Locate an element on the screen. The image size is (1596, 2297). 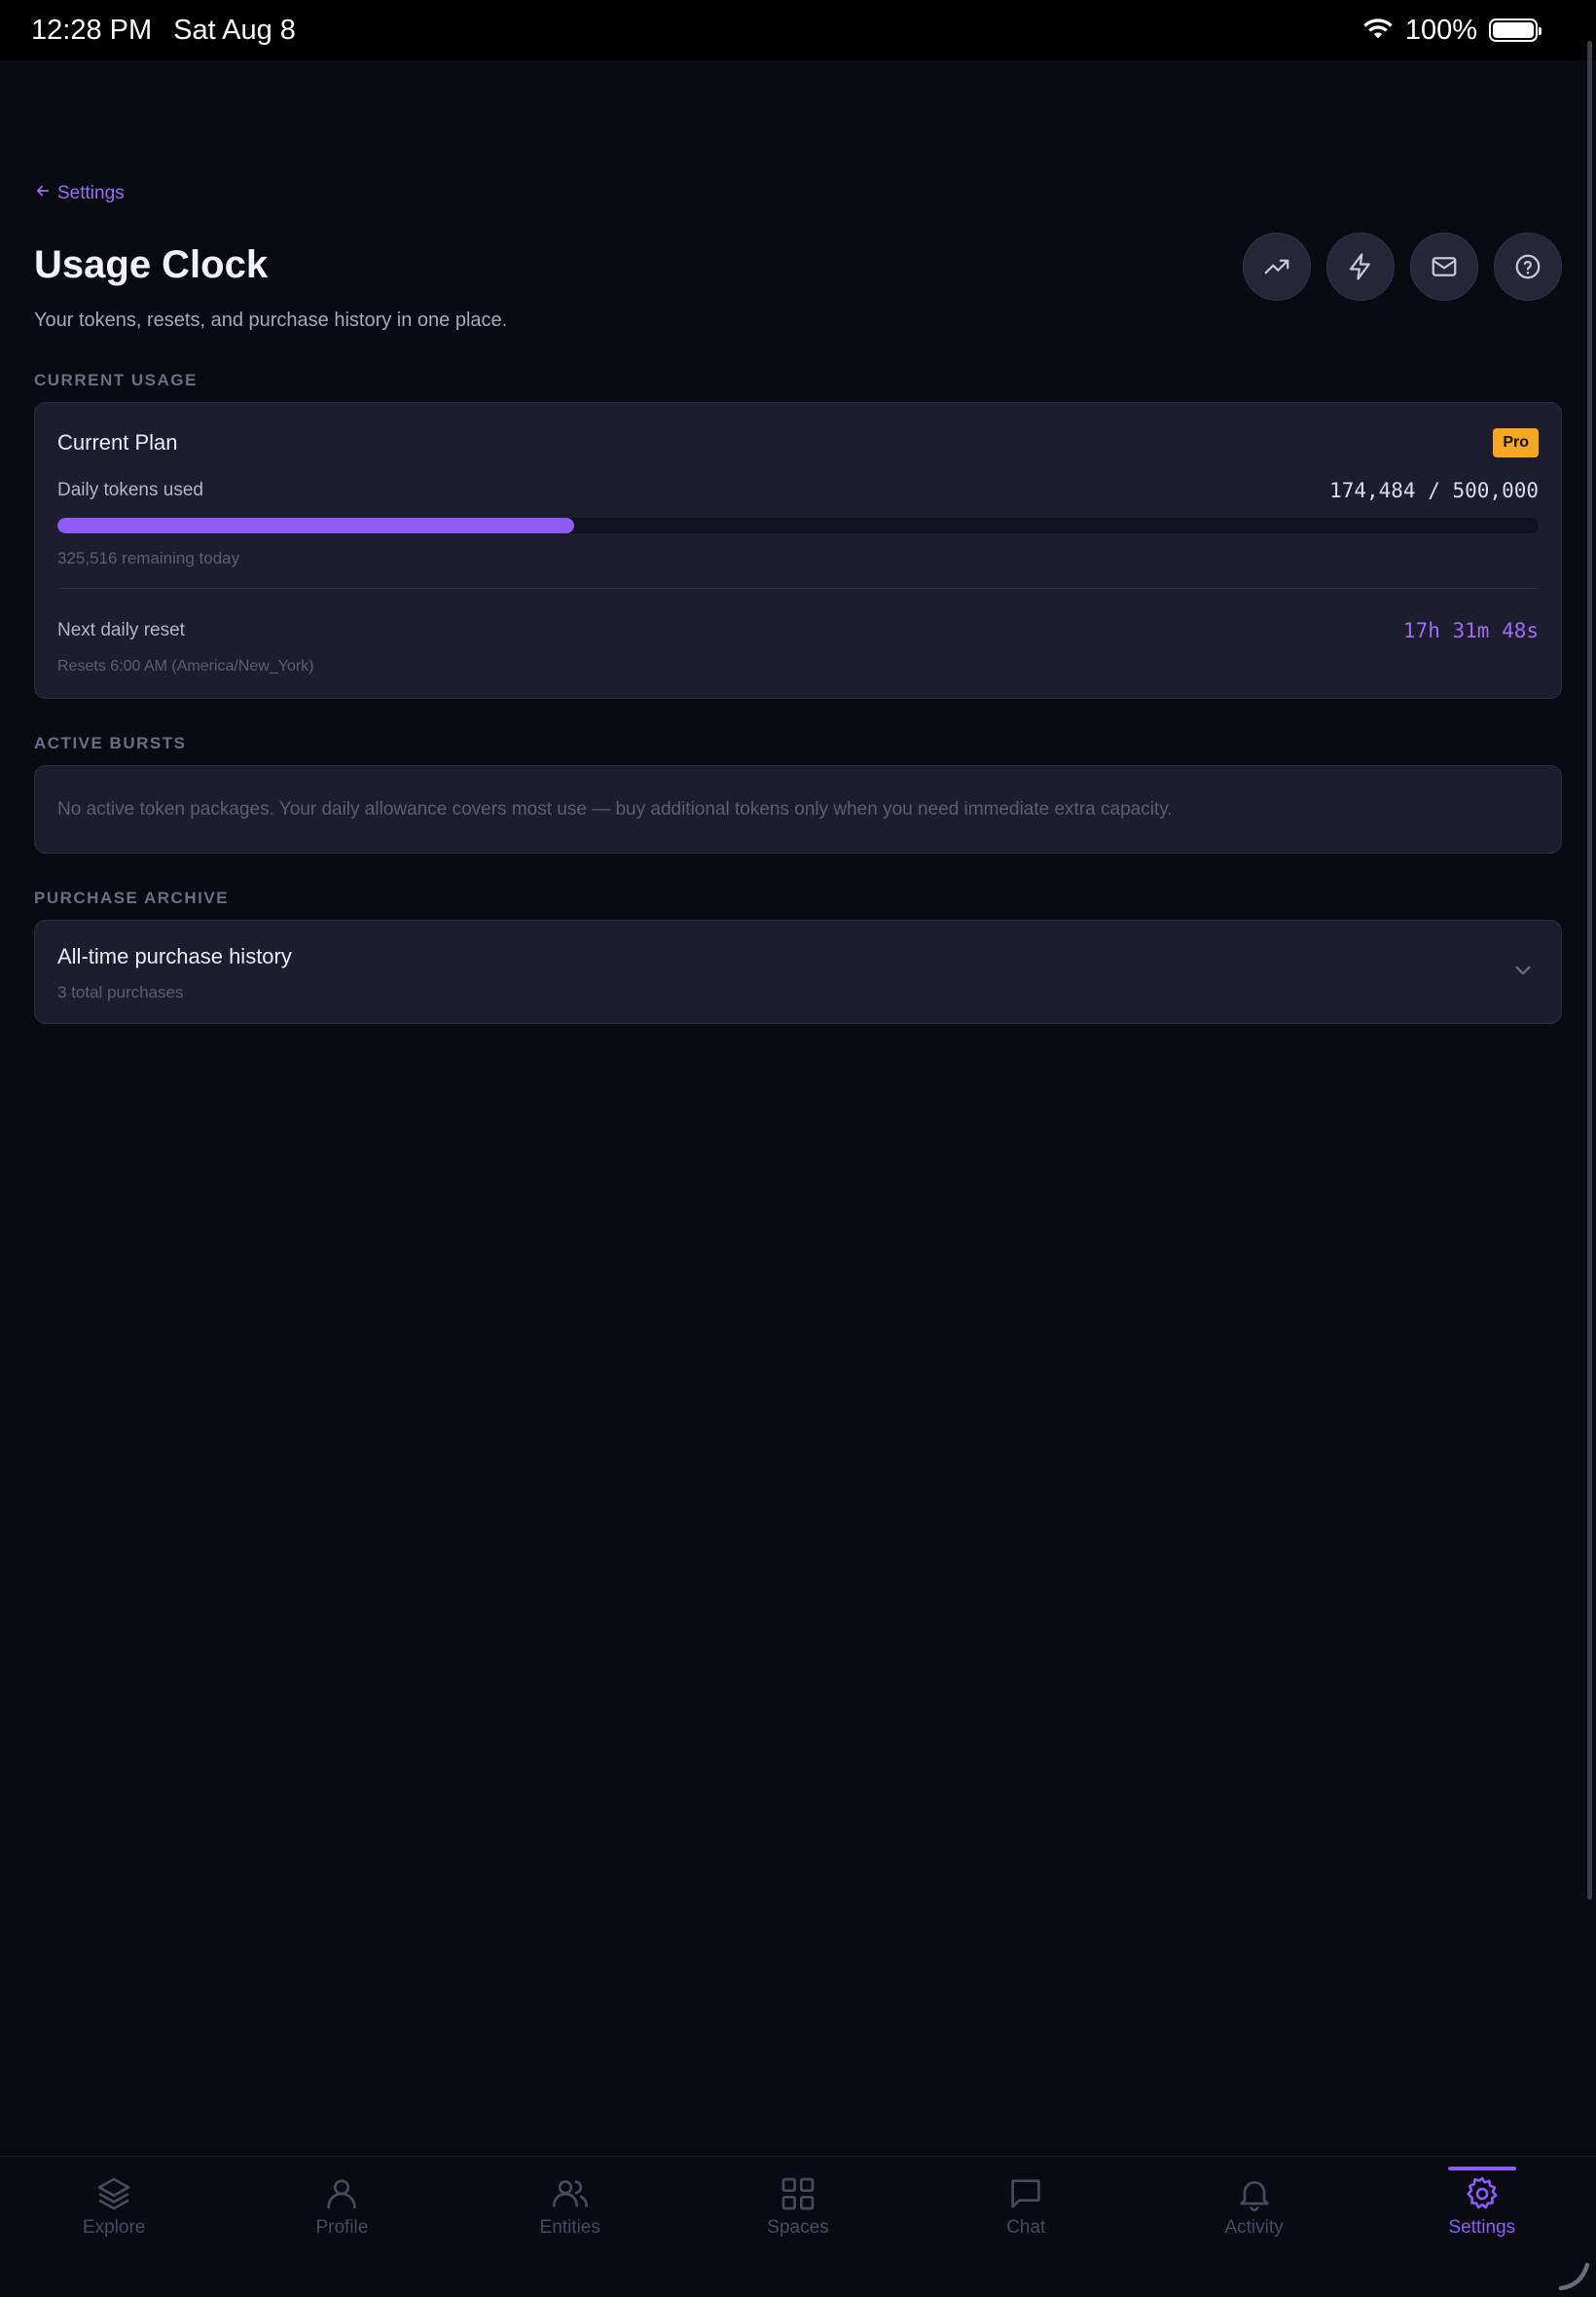
scrollbar is located at coordinates (1589, 970).